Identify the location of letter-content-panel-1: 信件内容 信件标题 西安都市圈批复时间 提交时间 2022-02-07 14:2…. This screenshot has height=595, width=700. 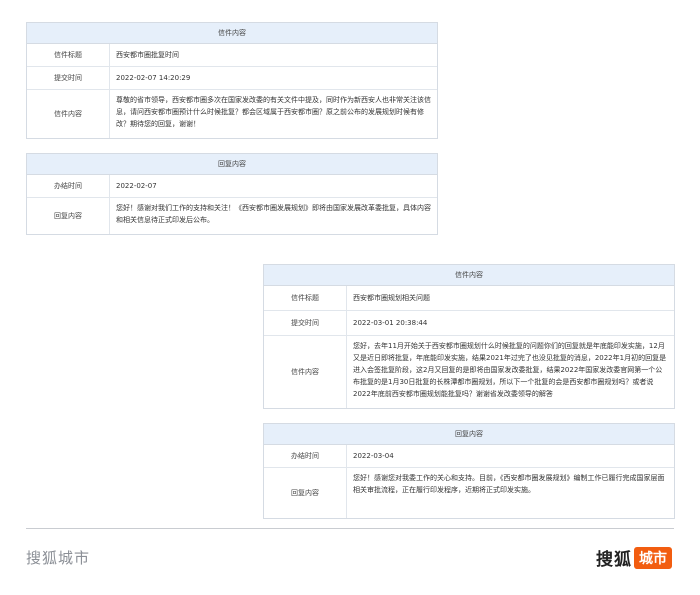
(232, 80).